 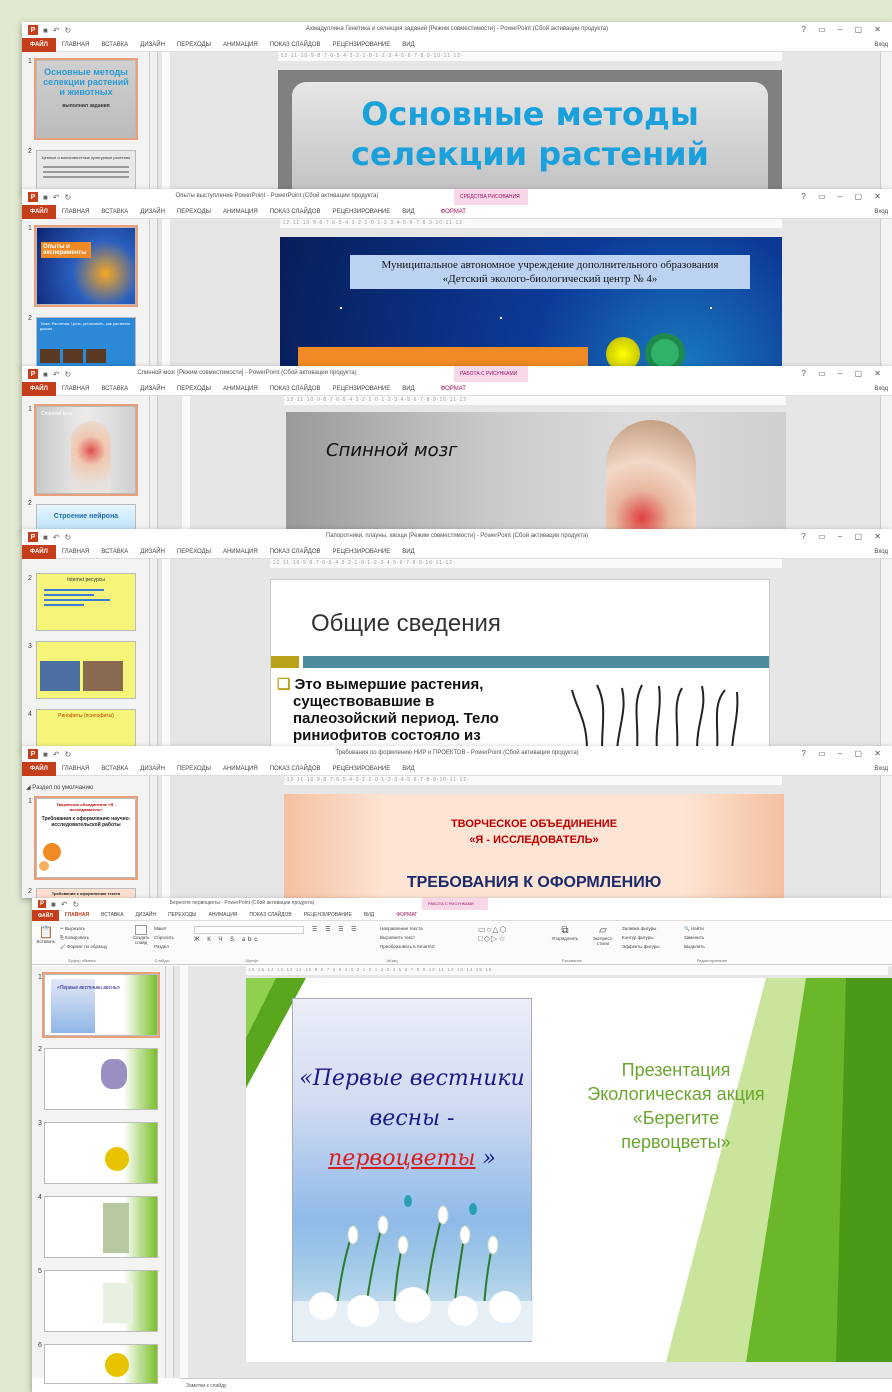 I want to click on shape-outline-button: Контур фигуры, so click(x=641, y=937).